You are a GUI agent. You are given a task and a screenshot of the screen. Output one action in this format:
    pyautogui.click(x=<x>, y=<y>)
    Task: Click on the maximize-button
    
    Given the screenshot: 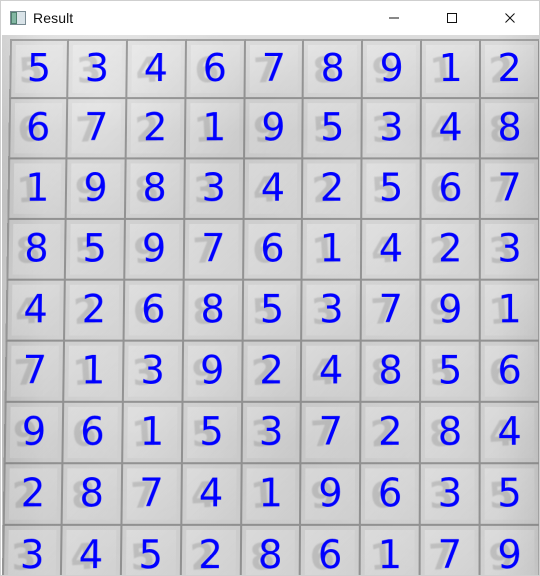 What is the action you would take?
    pyautogui.click(x=452, y=17)
    